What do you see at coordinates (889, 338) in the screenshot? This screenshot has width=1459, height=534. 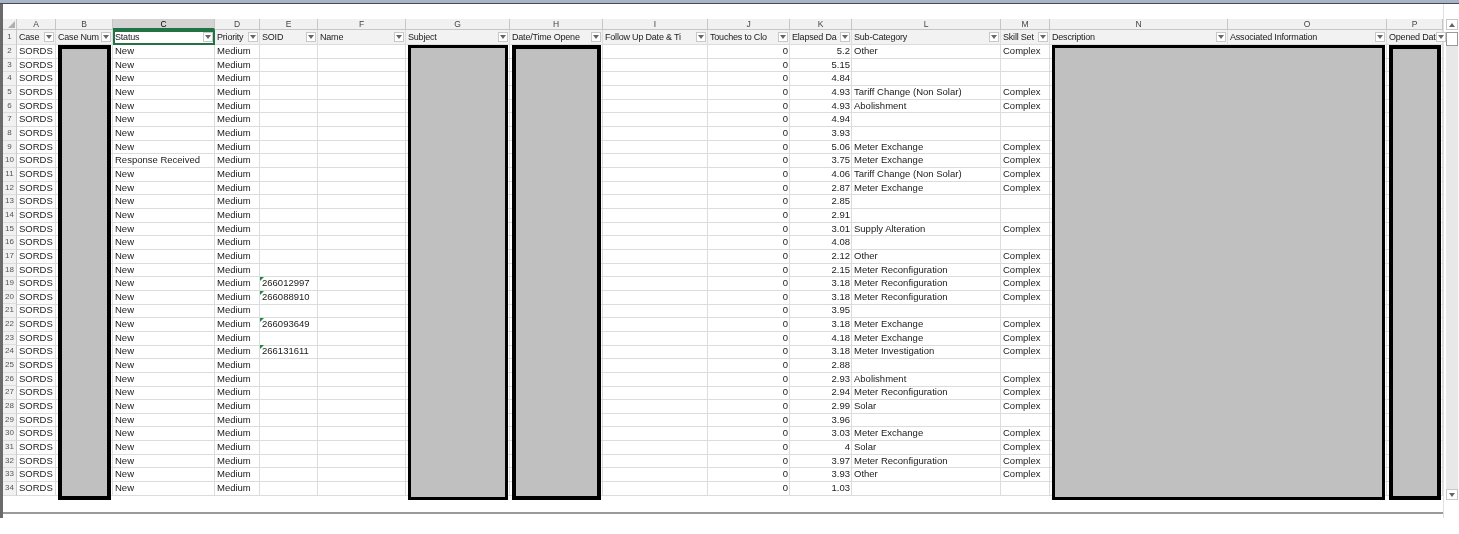 I see `table-cell-text: Meter Exchange` at bounding box center [889, 338].